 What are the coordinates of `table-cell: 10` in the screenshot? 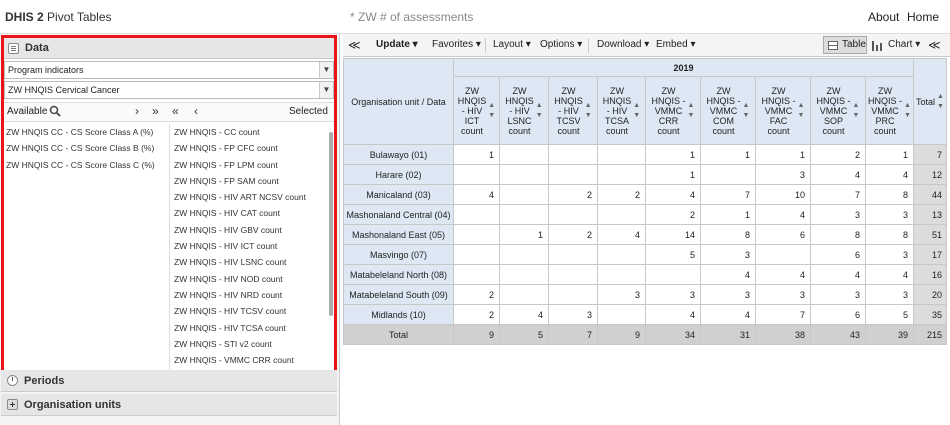 It's located at (783, 194).